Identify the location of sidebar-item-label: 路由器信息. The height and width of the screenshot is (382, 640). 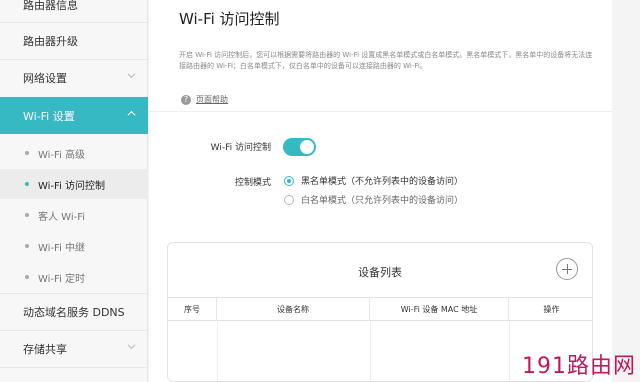
(50, 6).